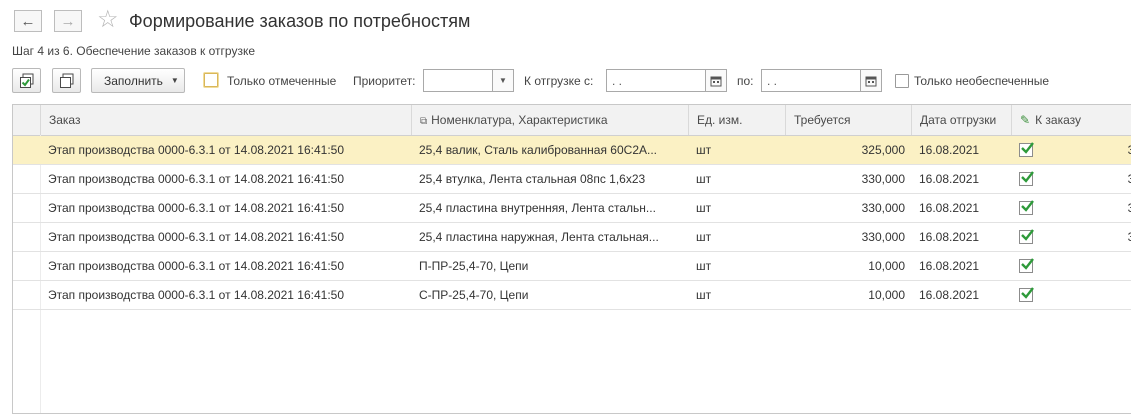 This screenshot has height=414, width=1131. What do you see at coordinates (961, 120) in the screenshot?
I see `column-header-ship-date: Дата отгрузки` at bounding box center [961, 120].